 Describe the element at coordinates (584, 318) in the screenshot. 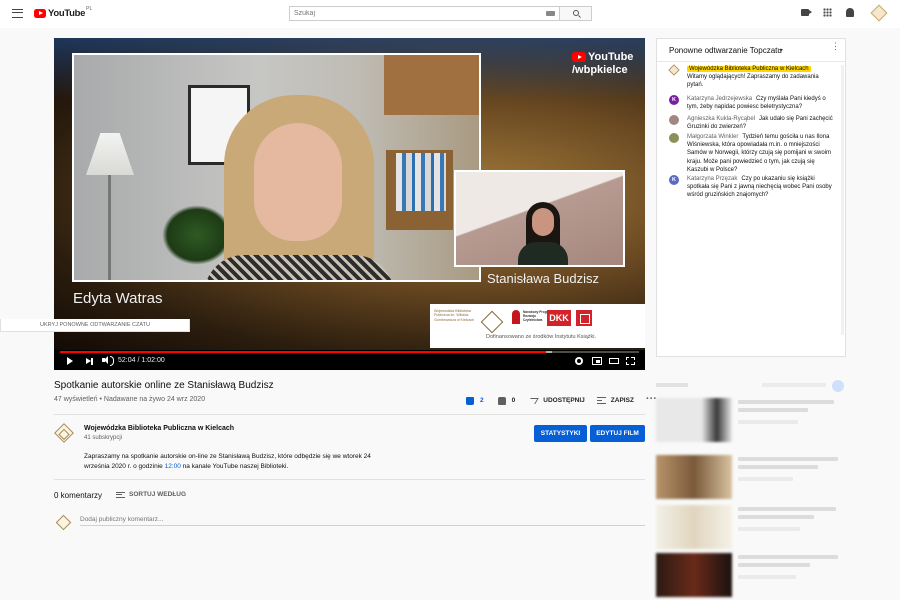

I see `institute-logo-icon` at that location.